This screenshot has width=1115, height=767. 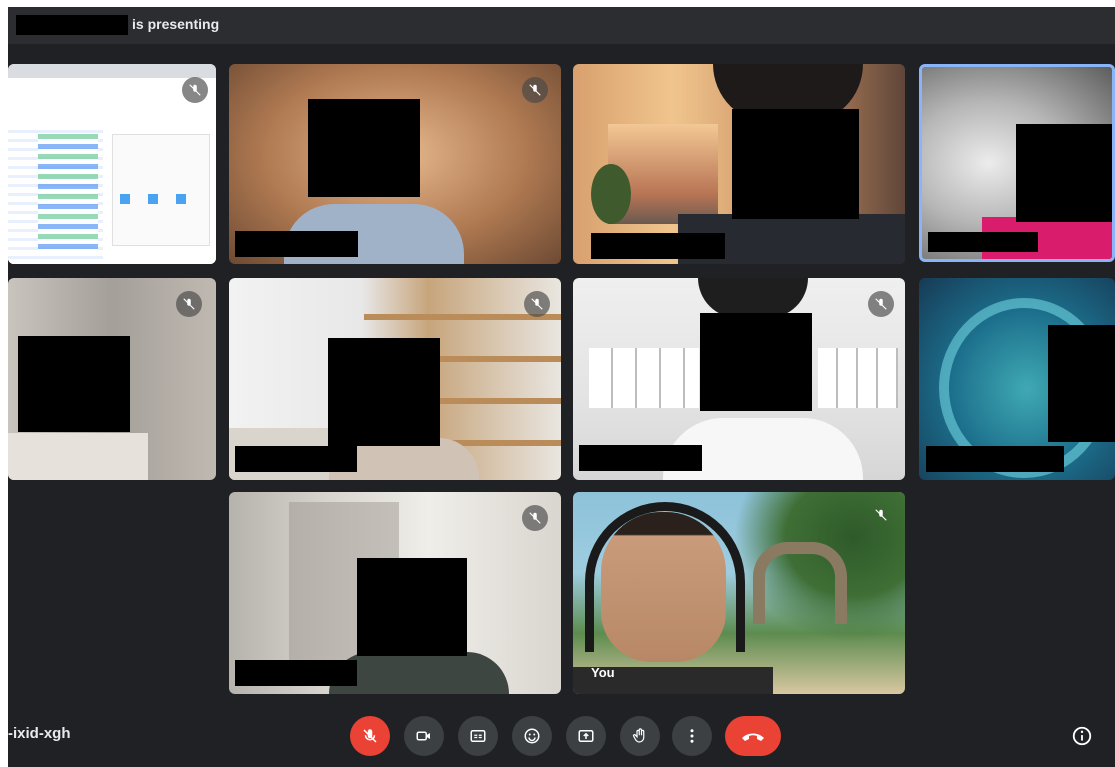 I want to click on info-icon, so click(x=1082, y=736).